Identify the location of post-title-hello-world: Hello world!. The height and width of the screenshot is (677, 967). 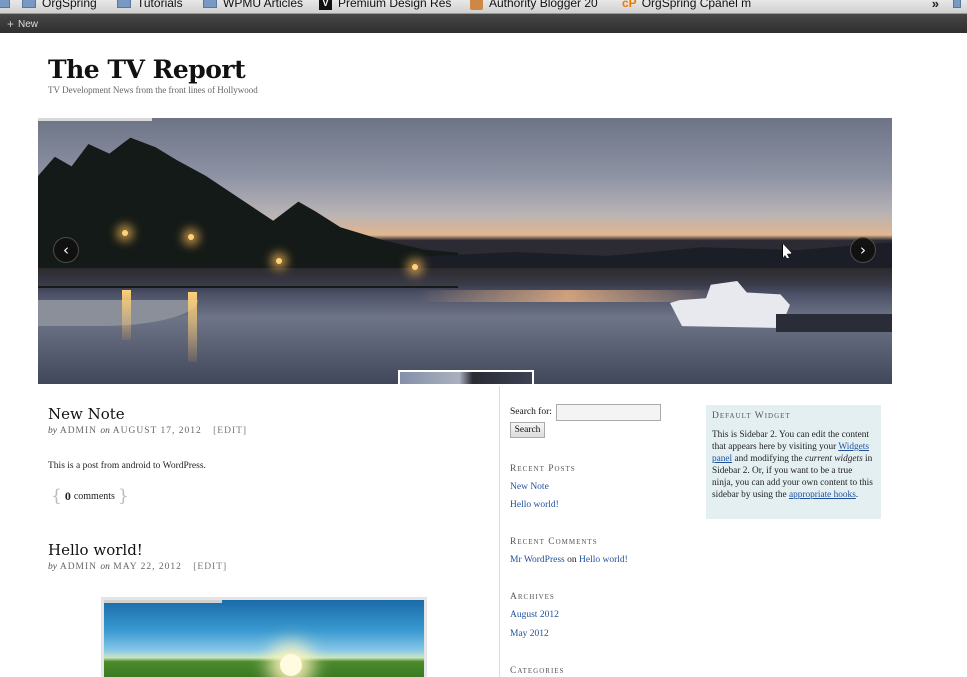
(95, 550).